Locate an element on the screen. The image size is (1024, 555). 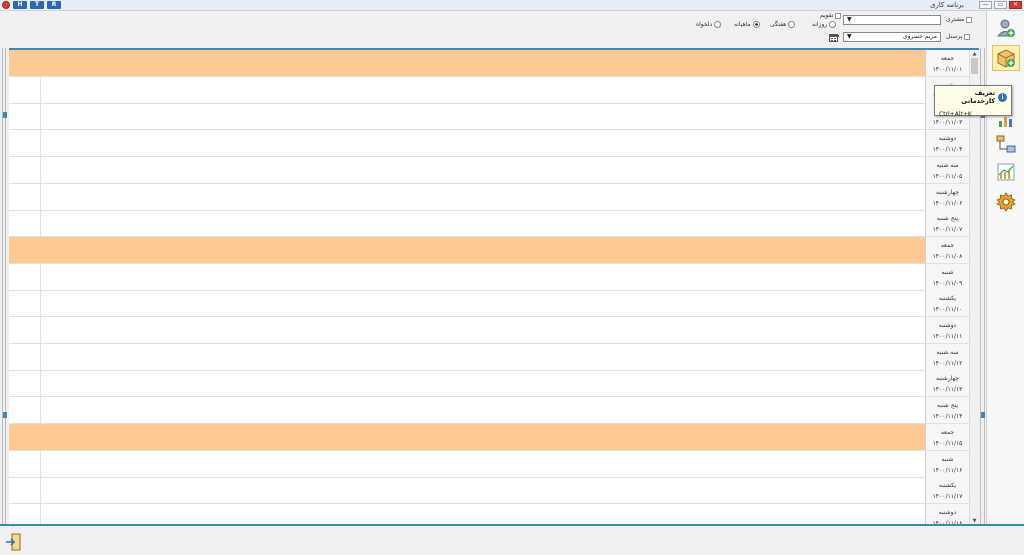
schedule-row: یکشنبه ۱۴۰۰/۱۱/۱۰ is located at coordinates (489, 304).